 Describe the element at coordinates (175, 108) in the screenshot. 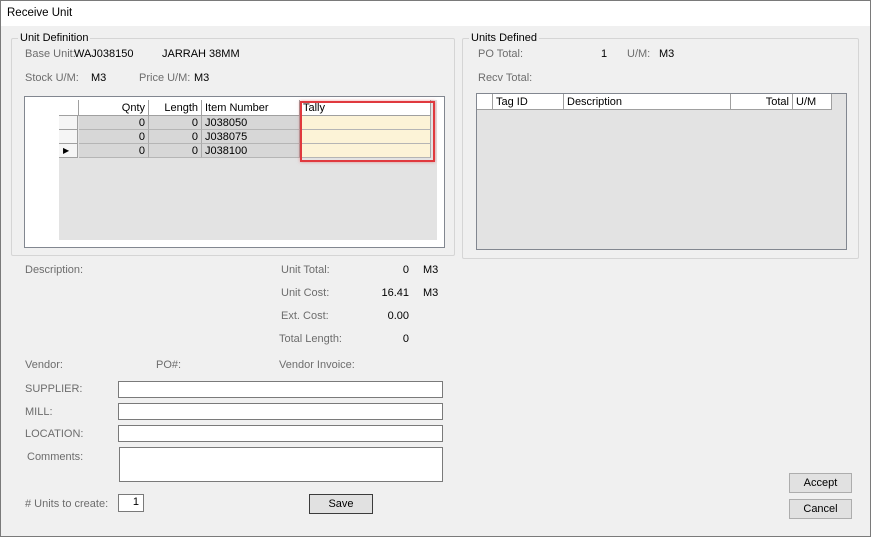

I see `grid-header-length: Length` at that location.